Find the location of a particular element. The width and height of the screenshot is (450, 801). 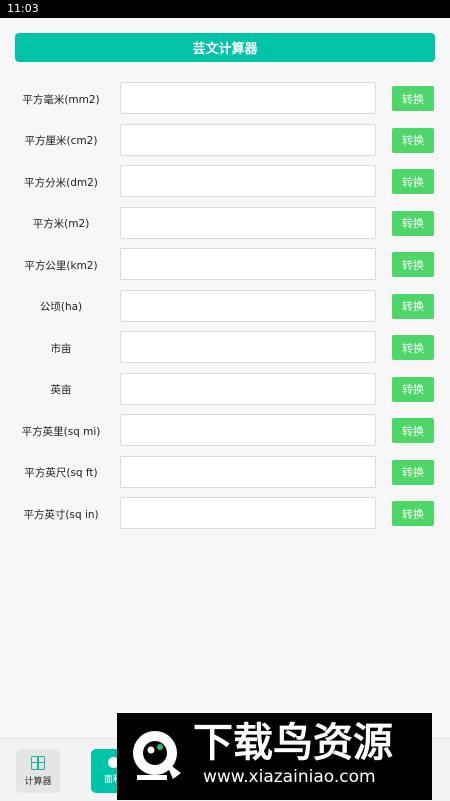

conversion-row-acre: 英亩 转换 is located at coordinates (225, 389).